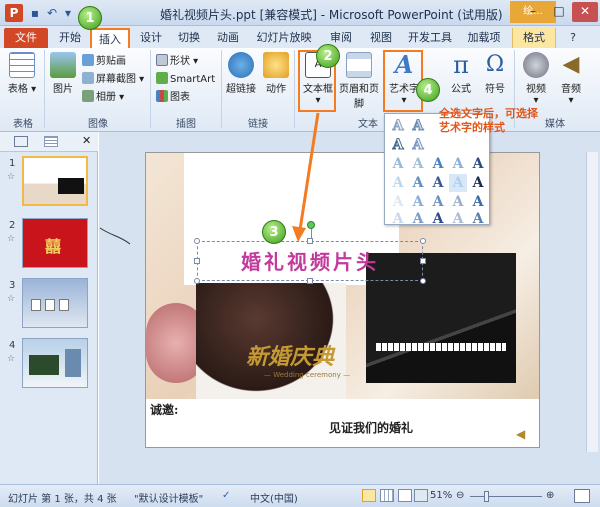 The image size is (600, 507). Describe the element at coordinates (484, 38) in the screenshot. I see `tab-addins: 加载项` at that location.